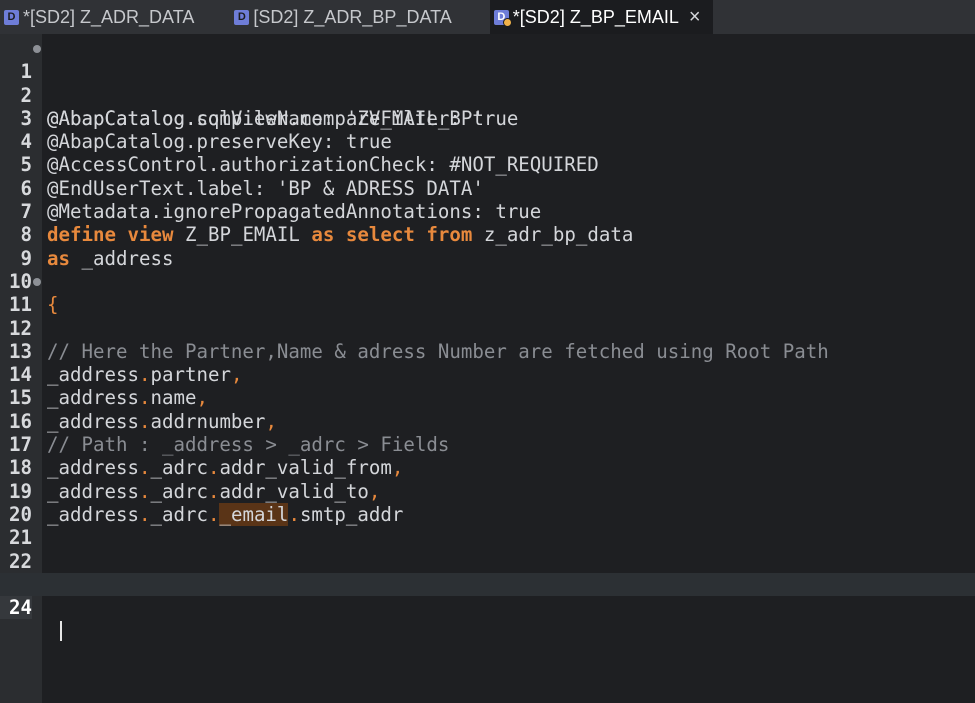  What do you see at coordinates (487, 573) in the screenshot?
I see `code-line: 23` at bounding box center [487, 573].